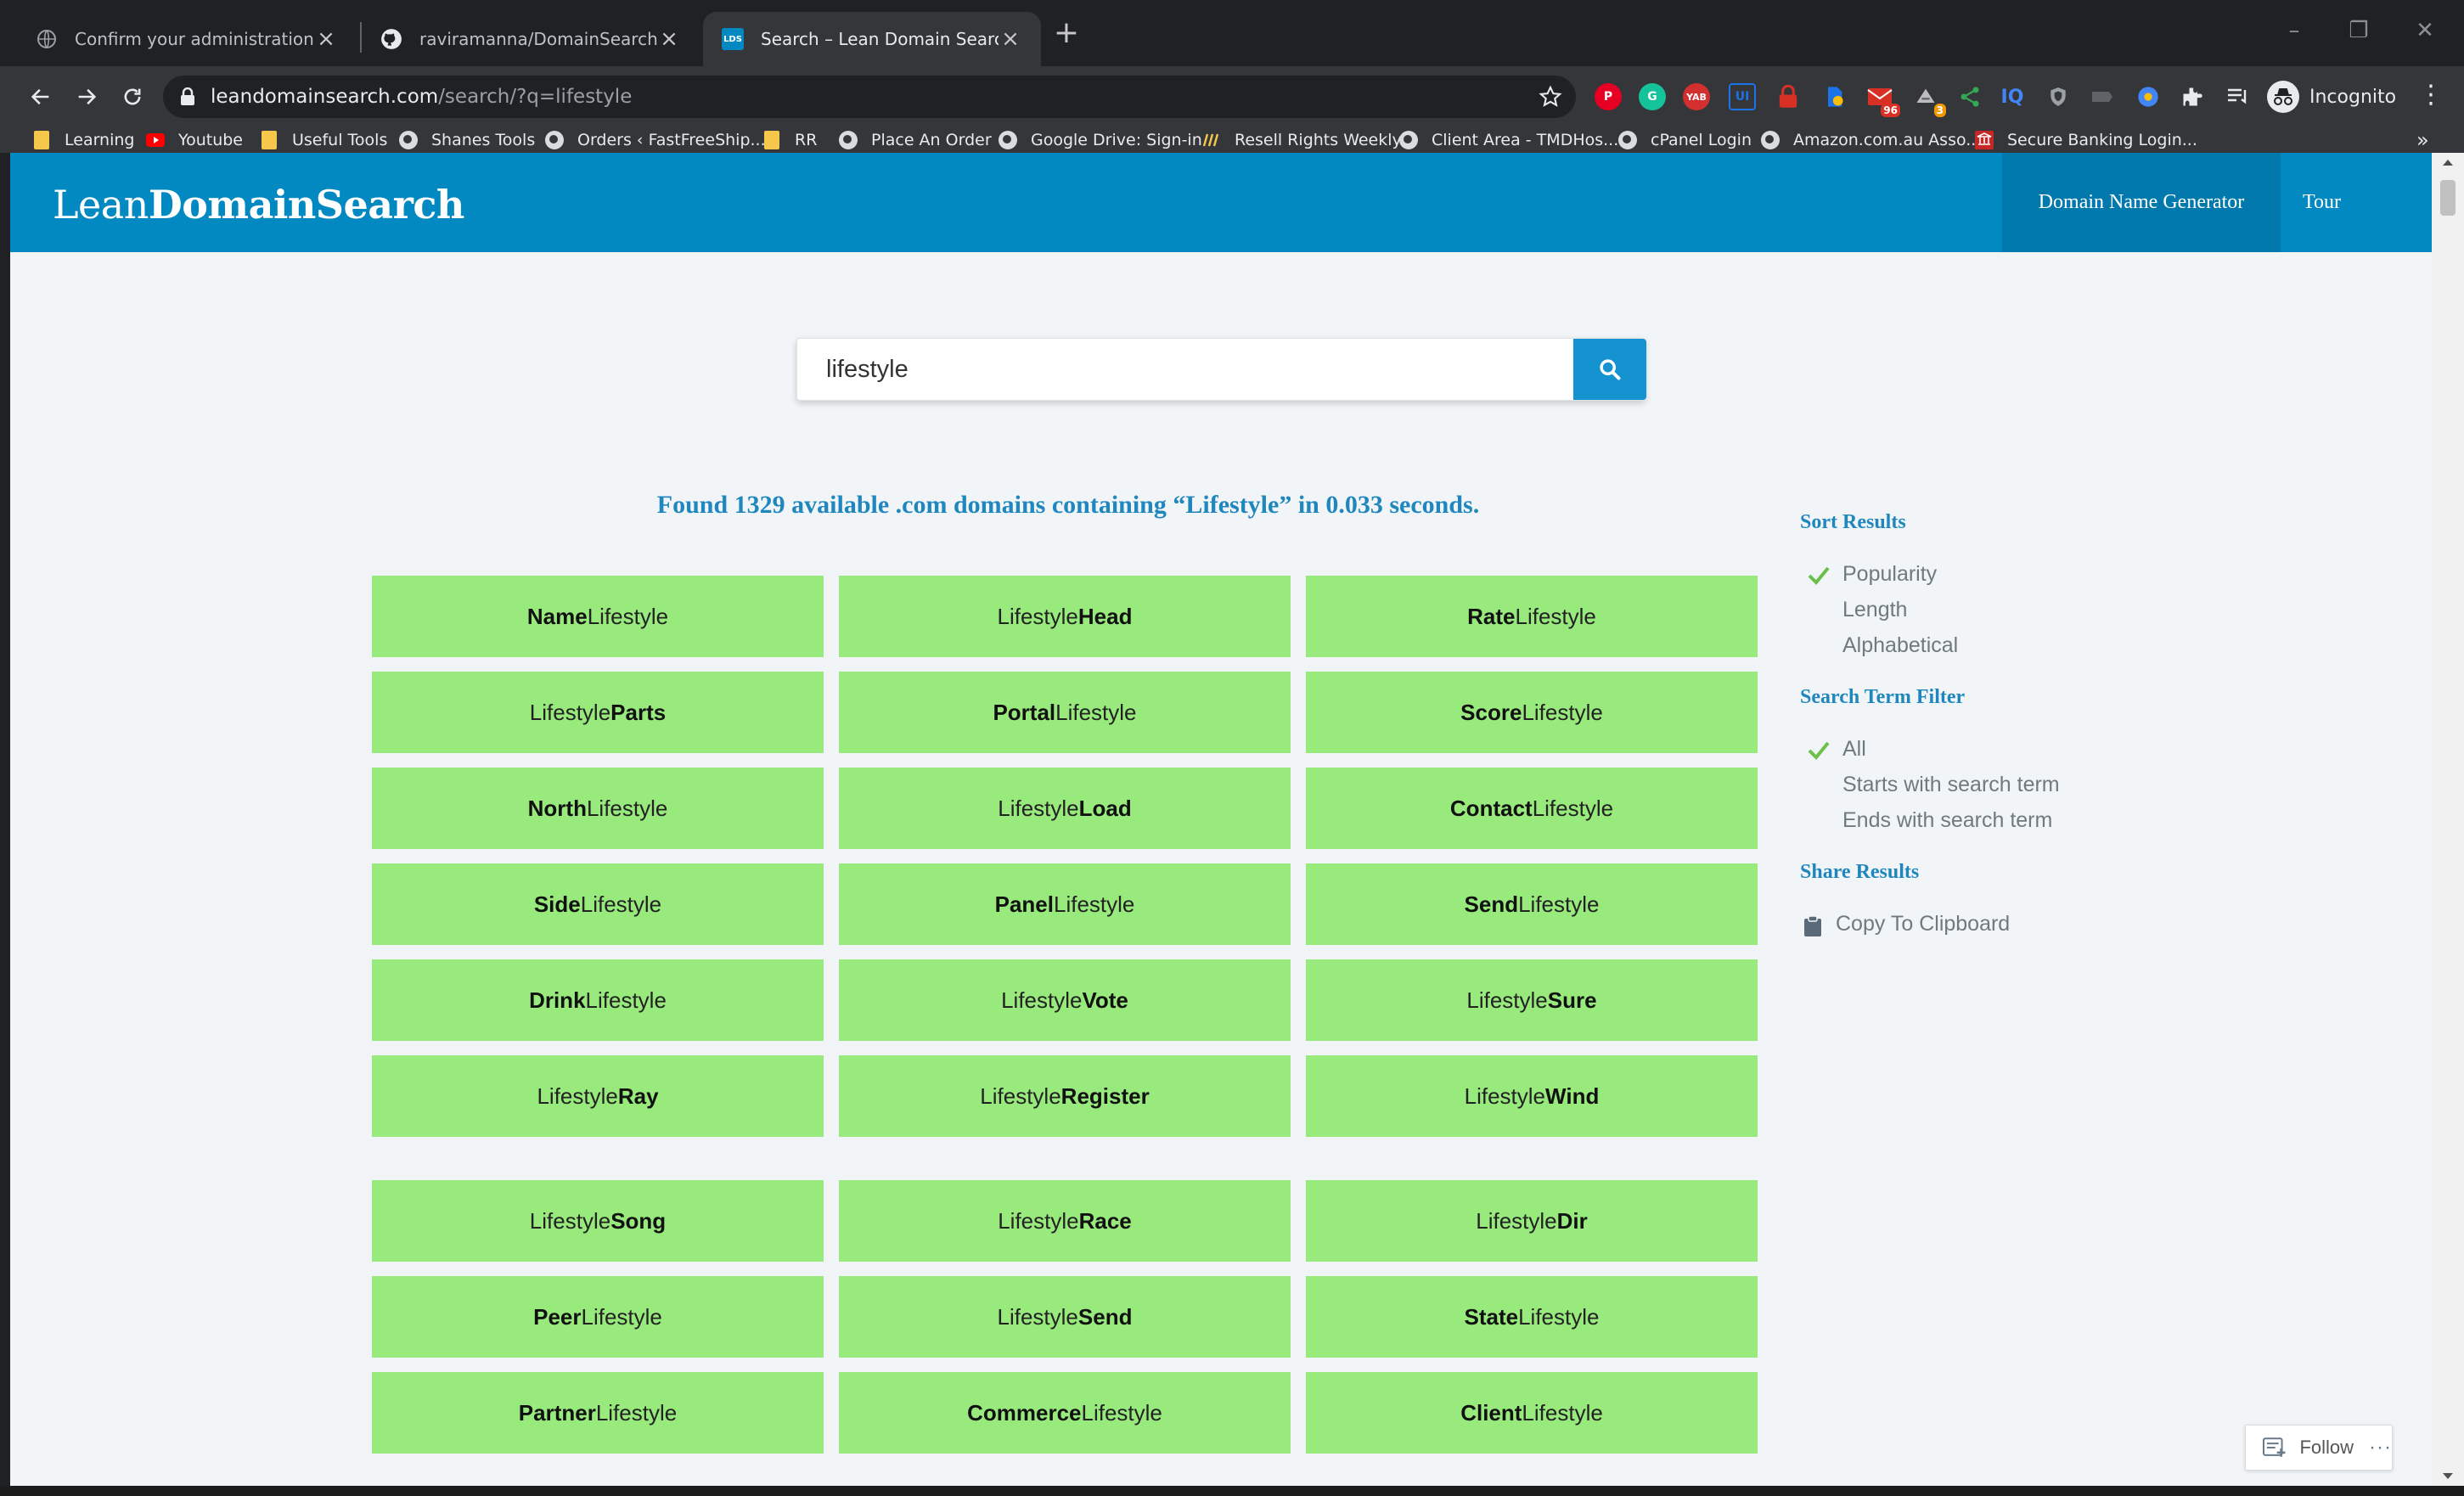 The height and width of the screenshot is (1496, 2464). What do you see at coordinates (2294, 31) in the screenshot?
I see `minimize-icon: –` at bounding box center [2294, 31].